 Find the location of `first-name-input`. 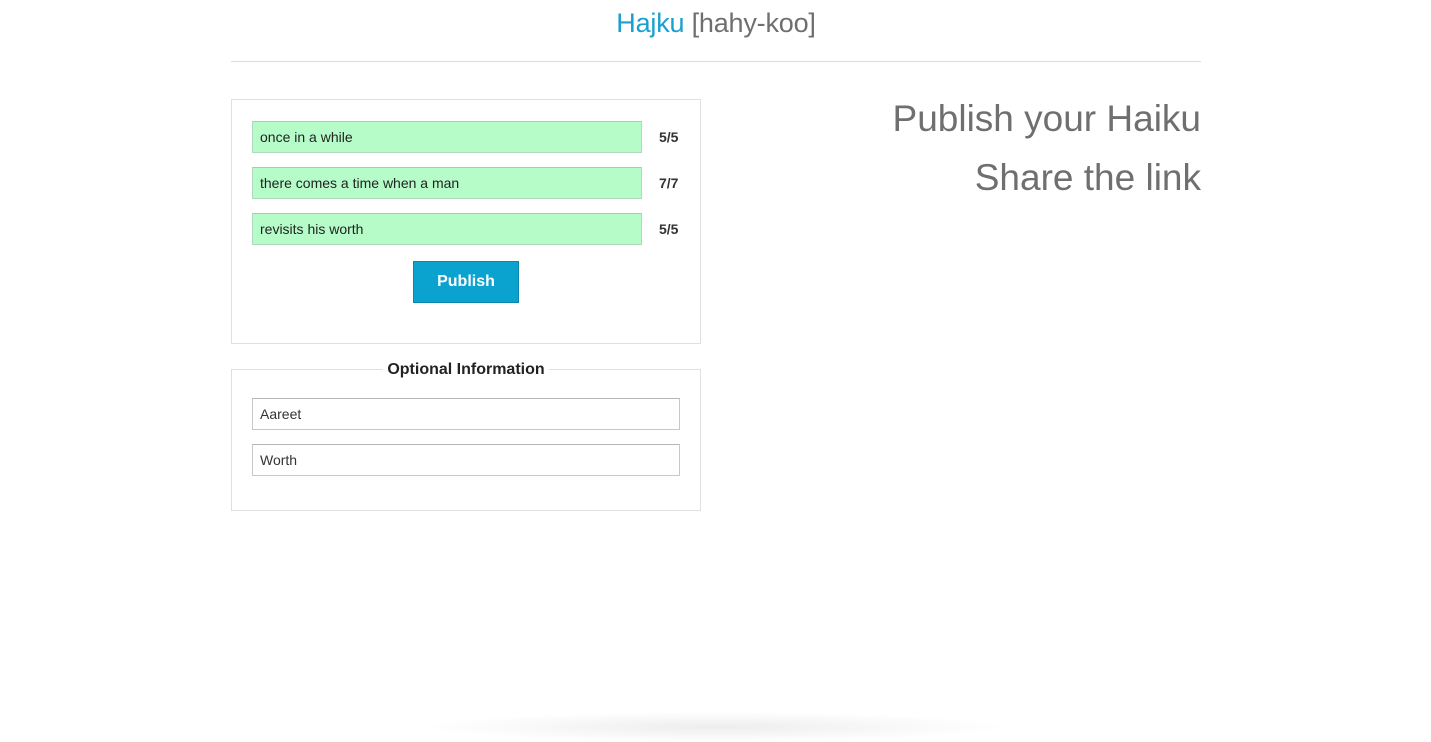

first-name-input is located at coordinates (466, 414).